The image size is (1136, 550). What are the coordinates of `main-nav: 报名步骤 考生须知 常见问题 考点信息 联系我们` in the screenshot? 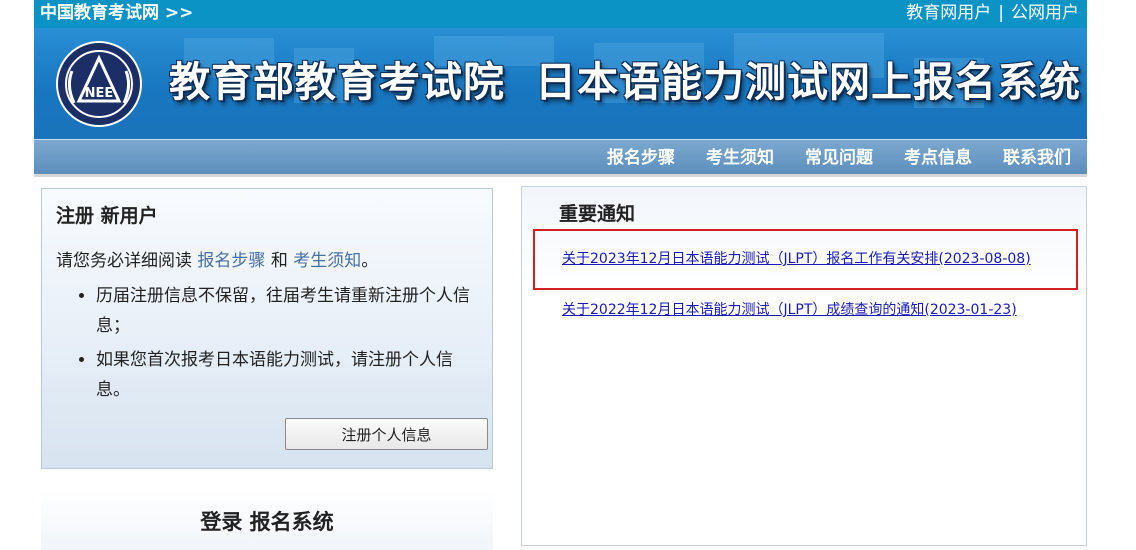 It's located at (560, 158).